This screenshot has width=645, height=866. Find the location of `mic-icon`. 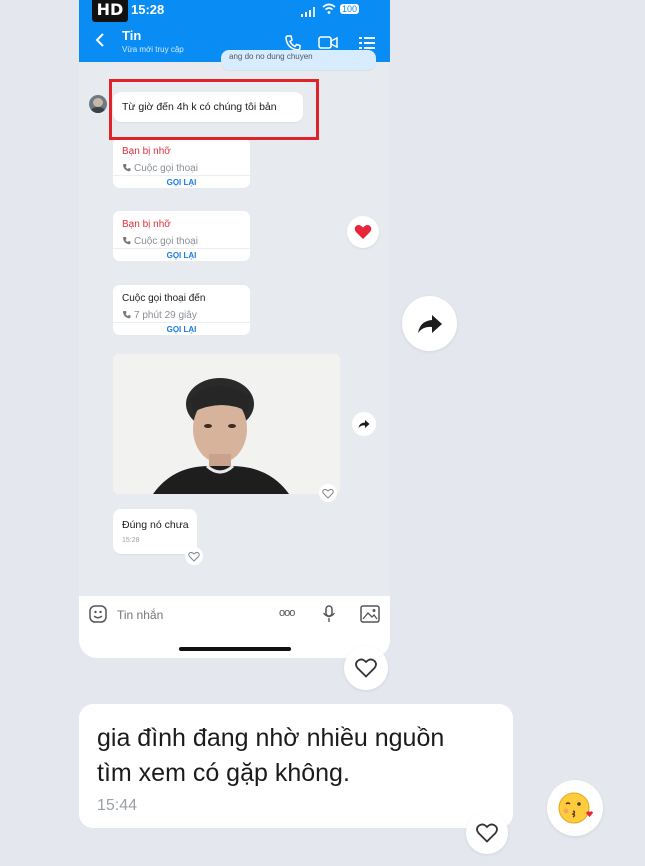

mic-icon is located at coordinates (329, 616).